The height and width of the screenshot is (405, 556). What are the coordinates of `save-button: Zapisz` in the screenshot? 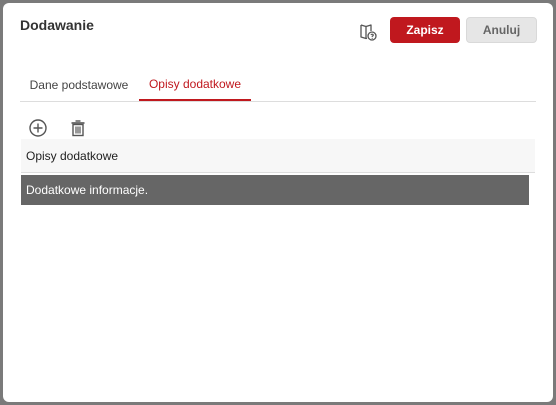 It's located at (425, 30).